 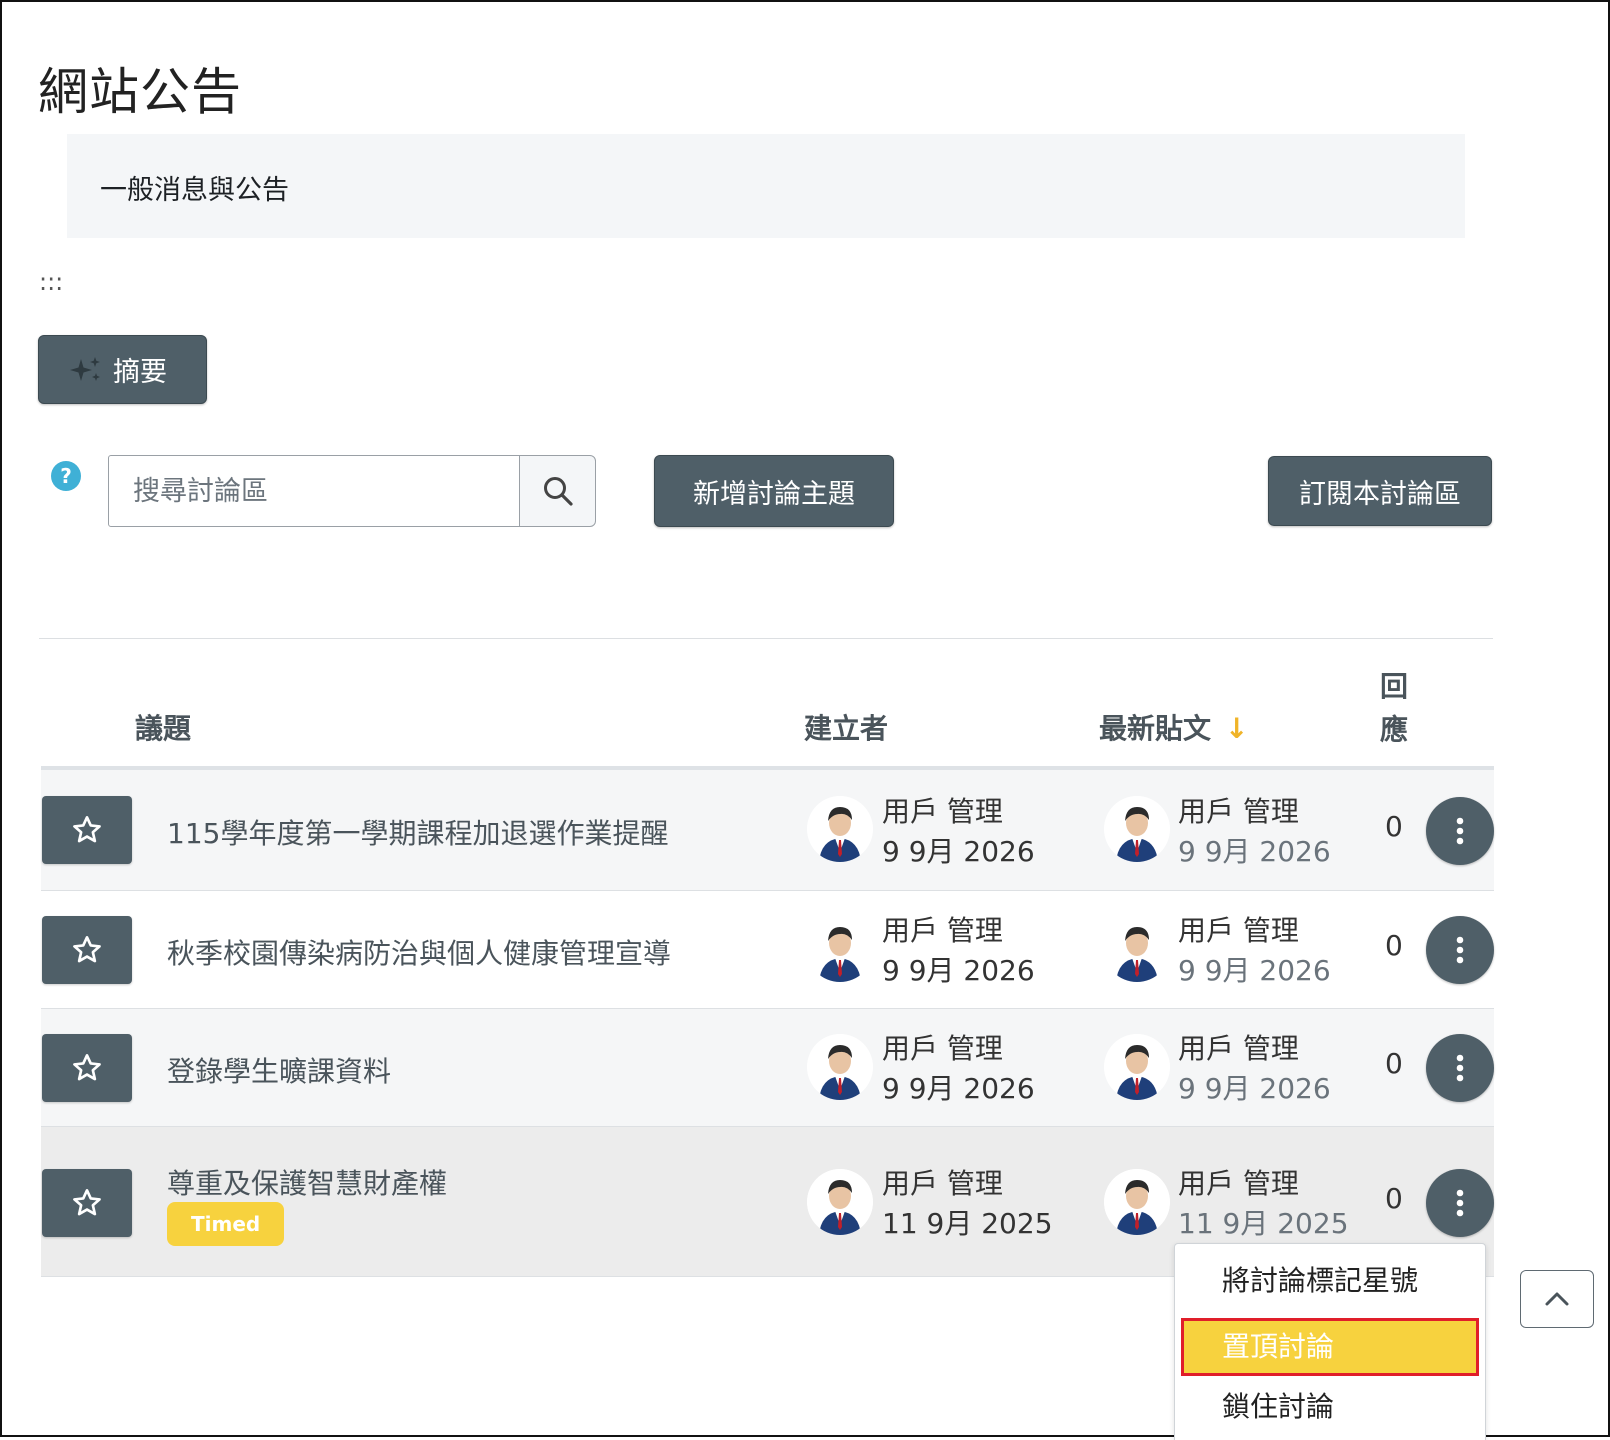 I want to click on search-button, so click(x=557, y=491).